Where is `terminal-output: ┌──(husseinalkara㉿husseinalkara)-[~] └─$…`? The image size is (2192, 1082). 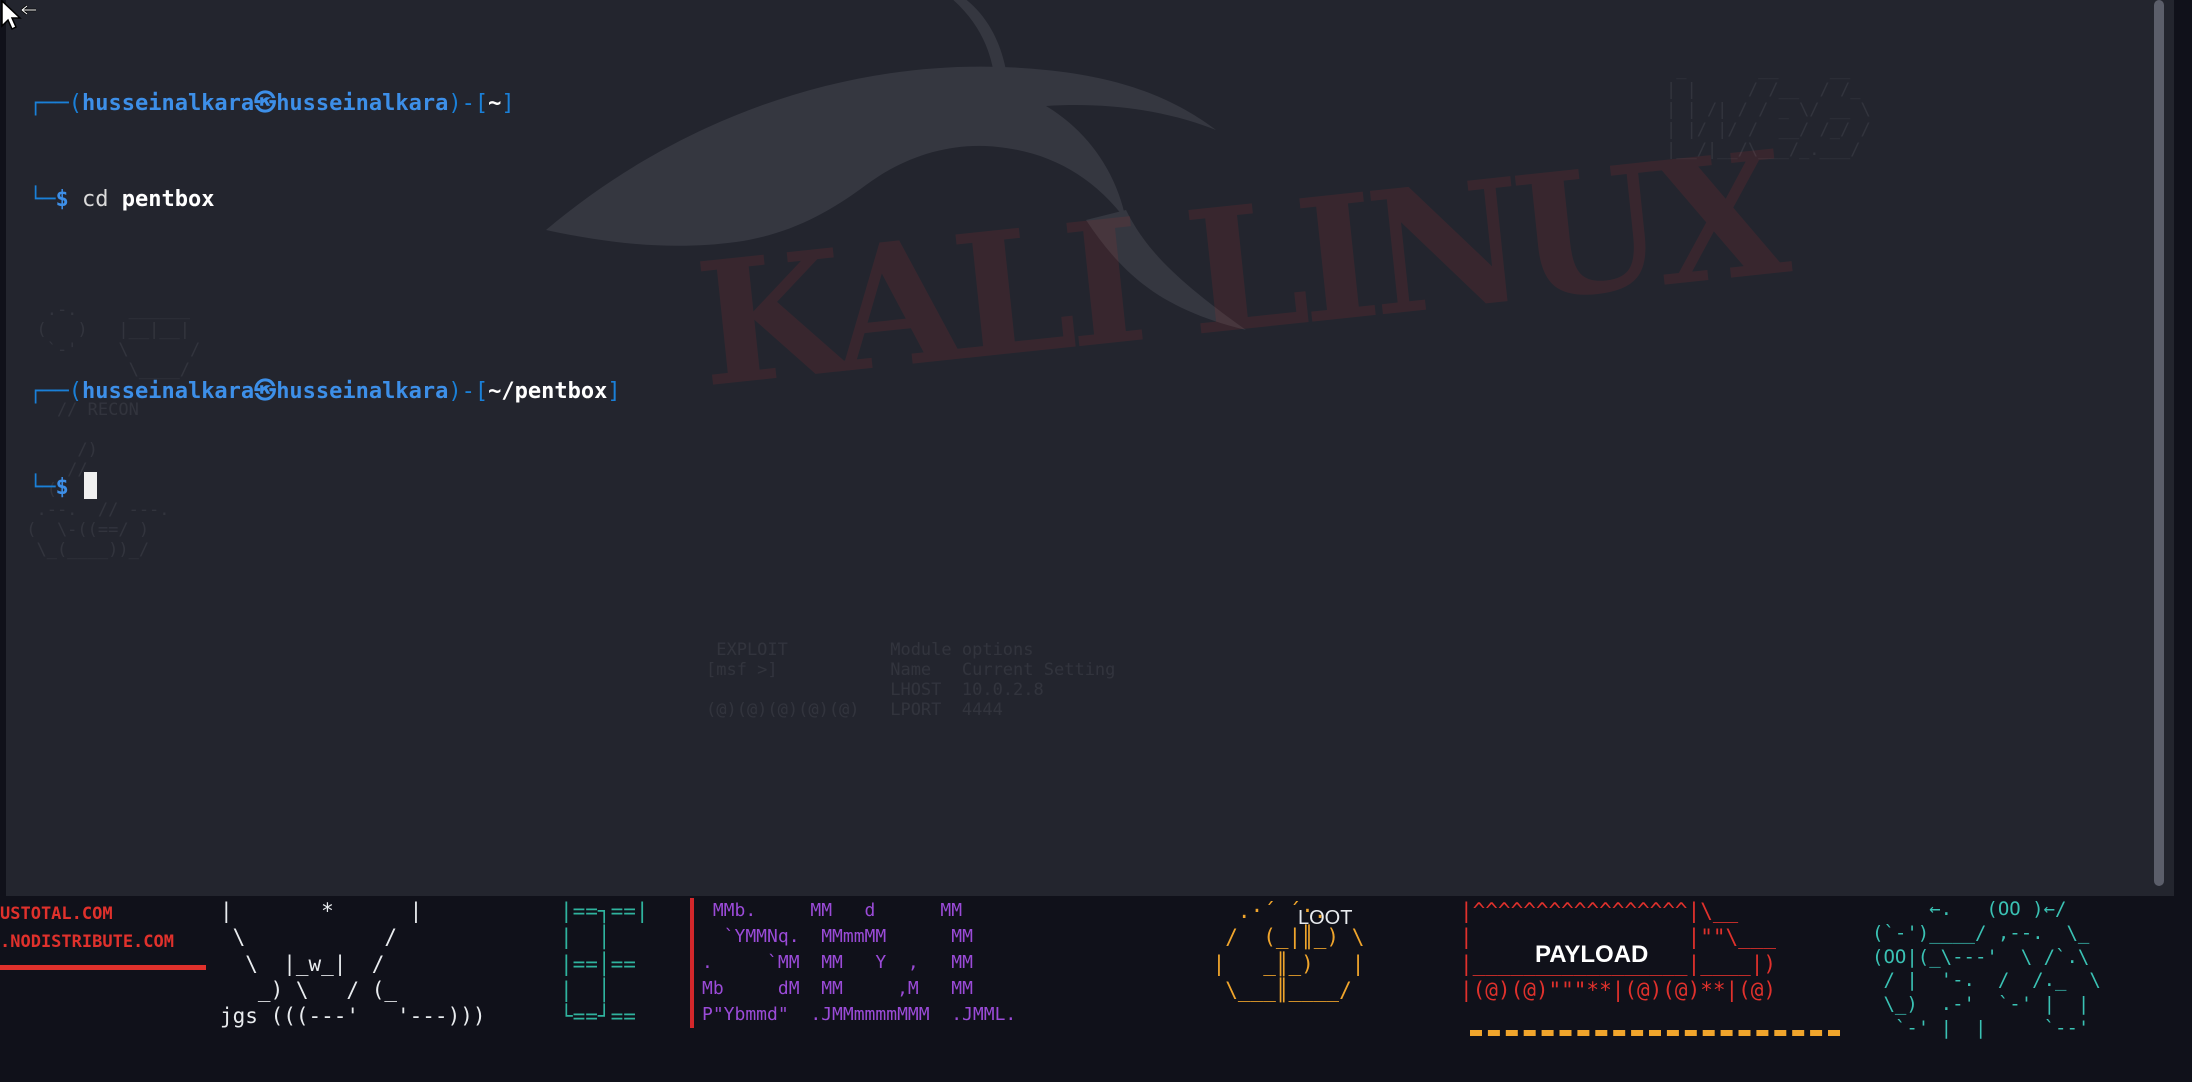 terminal-output: ┌──(husseinalkara㉿husseinalkara)-[~] └─$… is located at coordinates (325, 296).